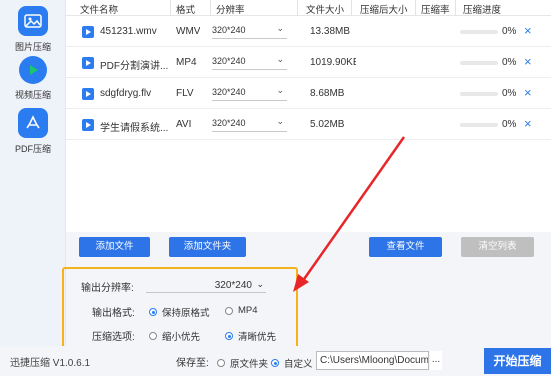 This screenshot has width=551, height=376. What do you see at coordinates (32, 95) in the screenshot?
I see `sidebar-item-label: 视频压缩` at bounding box center [32, 95].